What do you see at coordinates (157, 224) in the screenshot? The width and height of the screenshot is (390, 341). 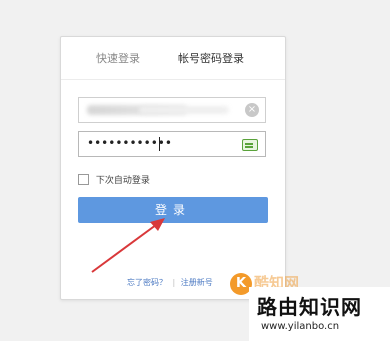 I see `arrow-head` at bounding box center [157, 224].